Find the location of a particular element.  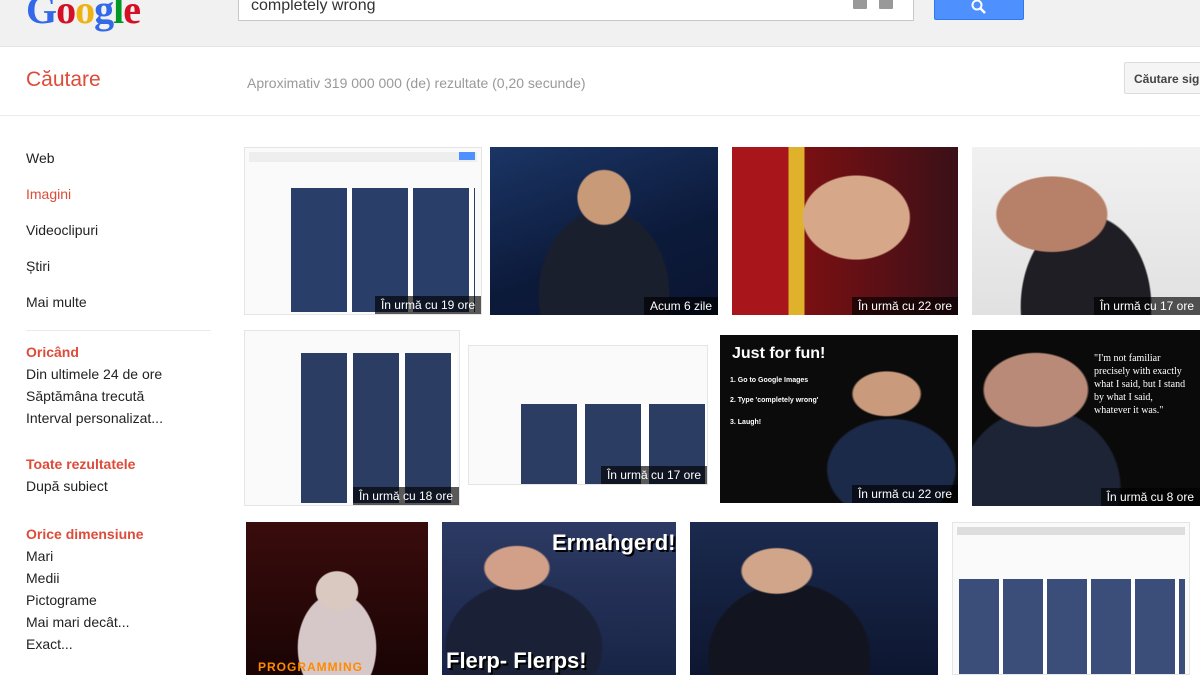

meme-step: 2. Type 'completely wrong' is located at coordinates (774, 400).